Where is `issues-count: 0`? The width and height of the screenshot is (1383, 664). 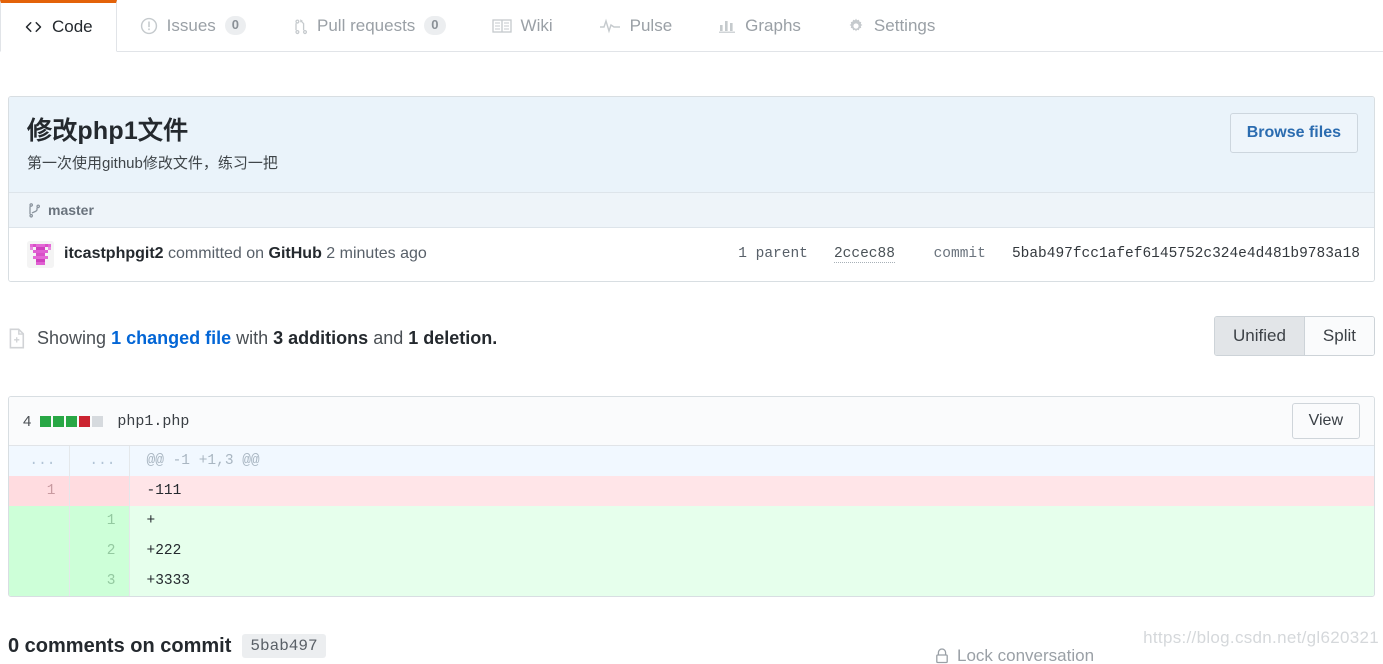 issues-count: 0 is located at coordinates (235, 25).